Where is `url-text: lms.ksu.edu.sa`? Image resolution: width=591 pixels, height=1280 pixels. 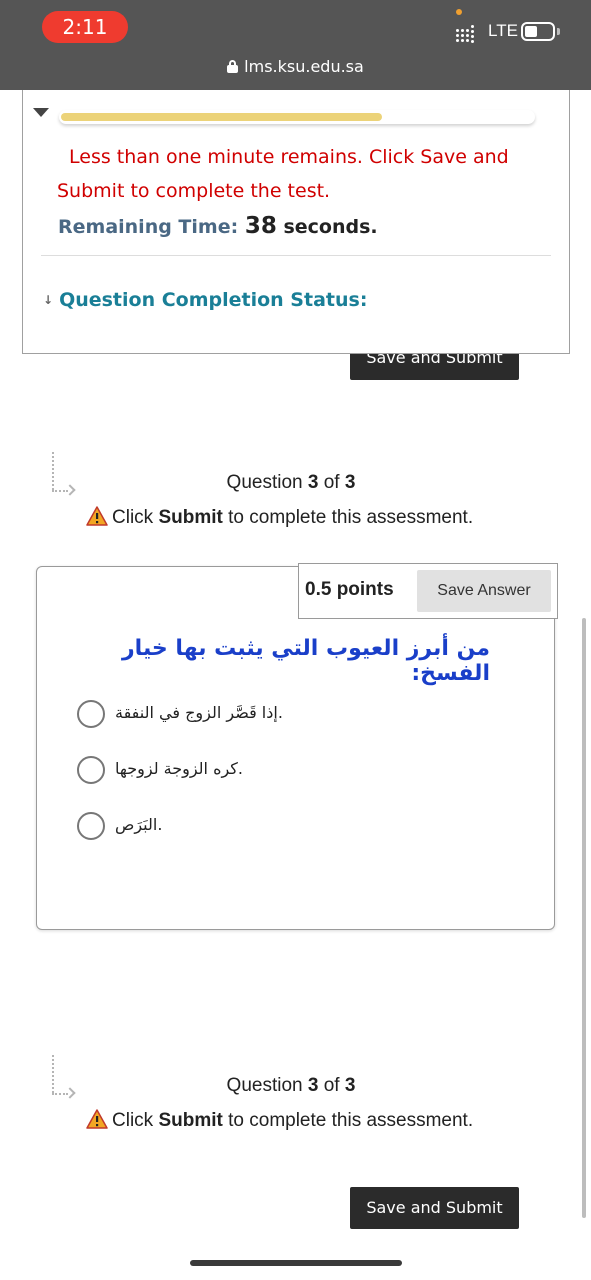 url-text: lms.ksu.edu.sa is located at coordinates (304, 66).